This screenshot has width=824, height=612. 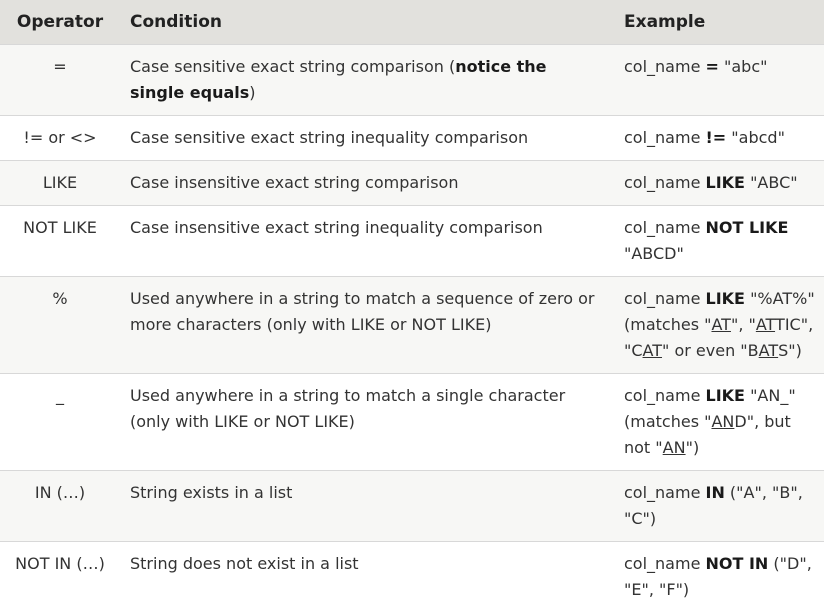 What do you see at coordinates (211, 492) in the screenshot?
I see `text-segment: String exists in a list` at bounding box center [211, 492].